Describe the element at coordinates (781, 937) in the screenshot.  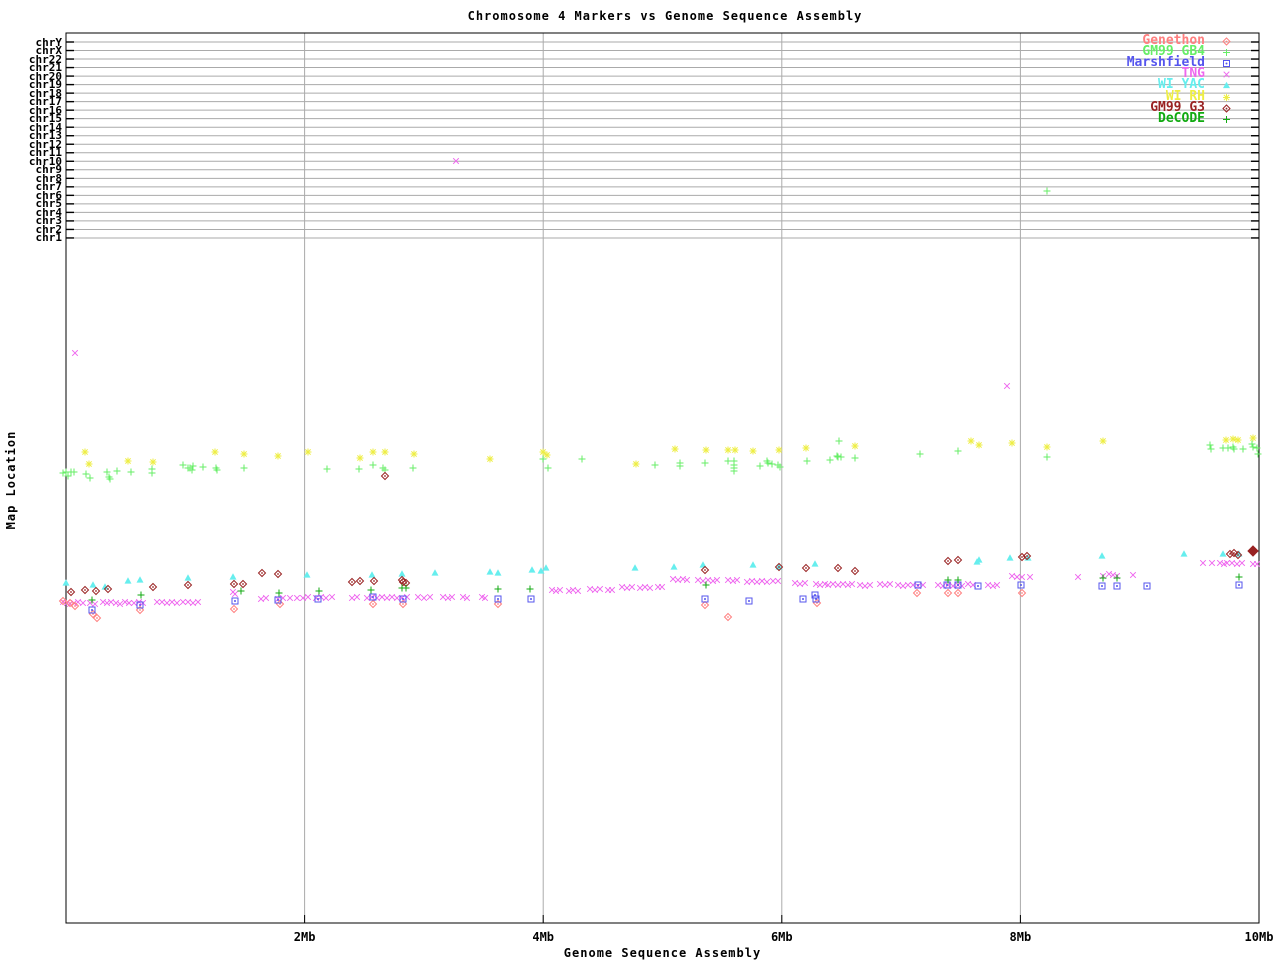
I see `x-tick-label-6Mb: 6Mb` at that location.